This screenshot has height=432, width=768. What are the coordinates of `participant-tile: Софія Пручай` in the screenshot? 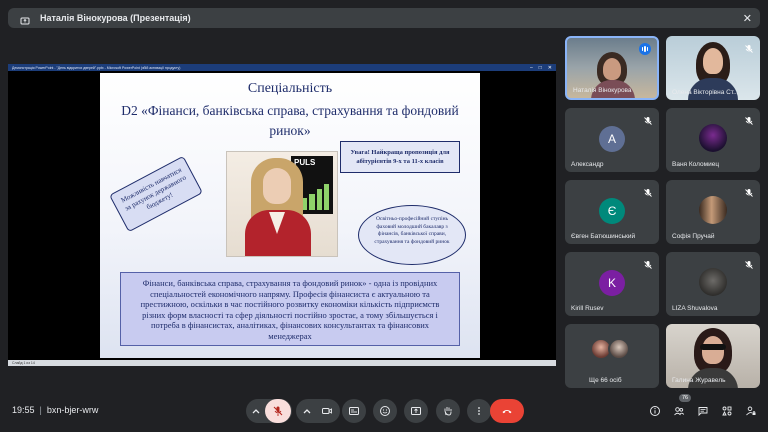 It's located at (713, 212).